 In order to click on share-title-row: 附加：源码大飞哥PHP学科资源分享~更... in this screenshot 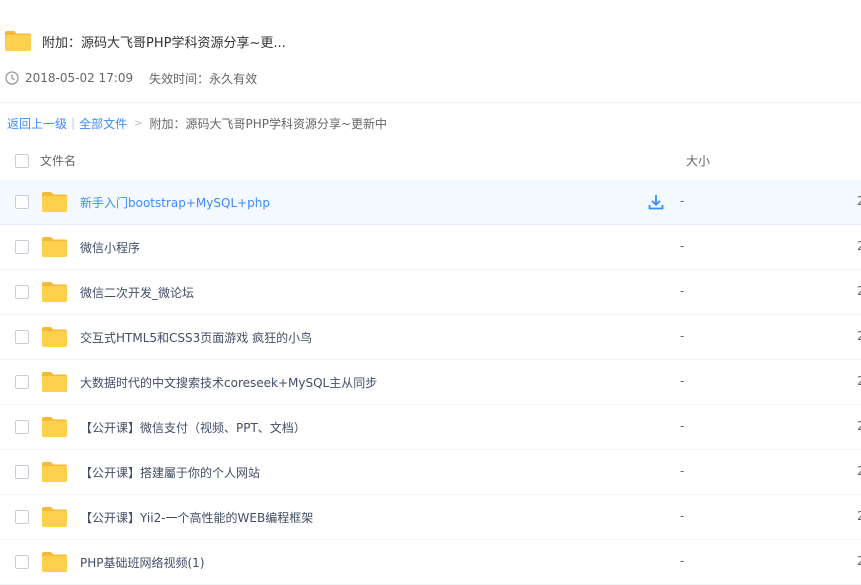, I will do `click(145, 41)`.